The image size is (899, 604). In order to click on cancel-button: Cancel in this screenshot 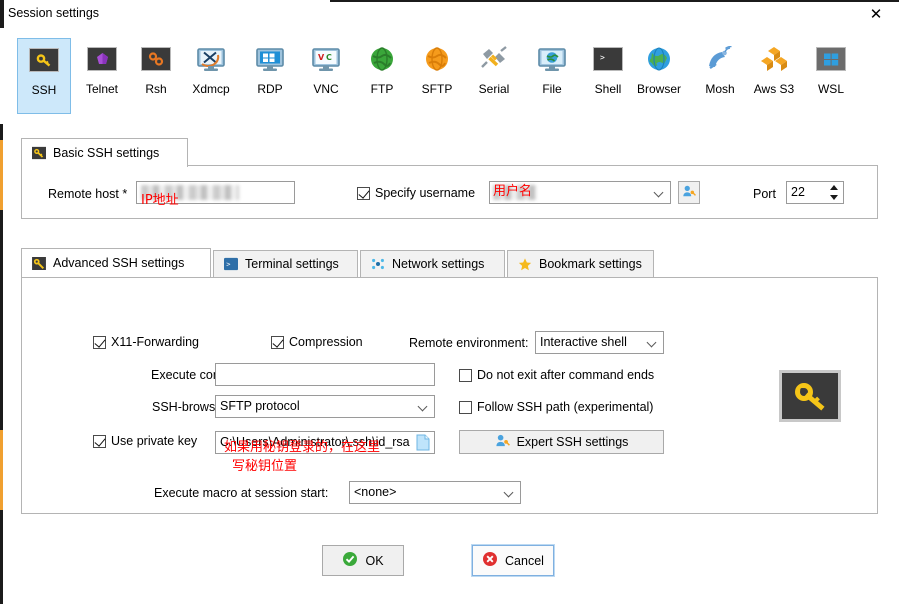, I will do `click(513, 560)`.